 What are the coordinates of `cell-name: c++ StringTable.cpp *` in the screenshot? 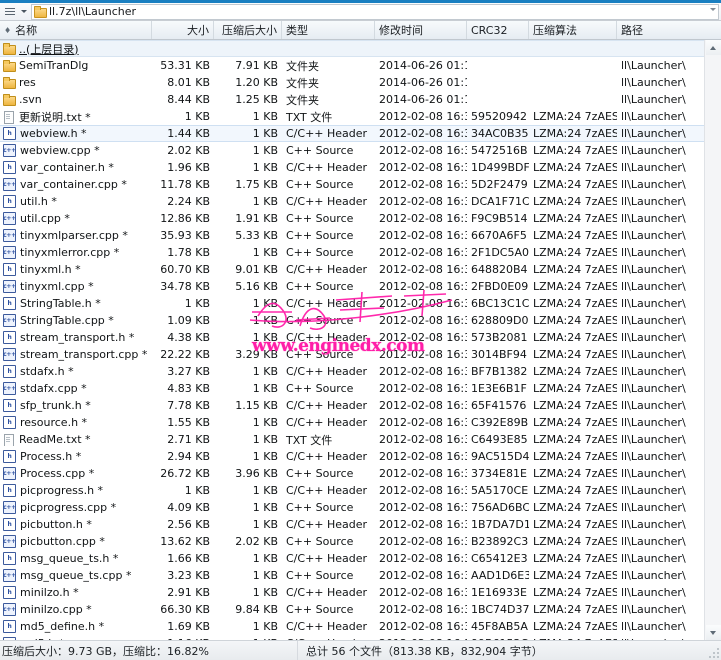 It's located at (76, 320).